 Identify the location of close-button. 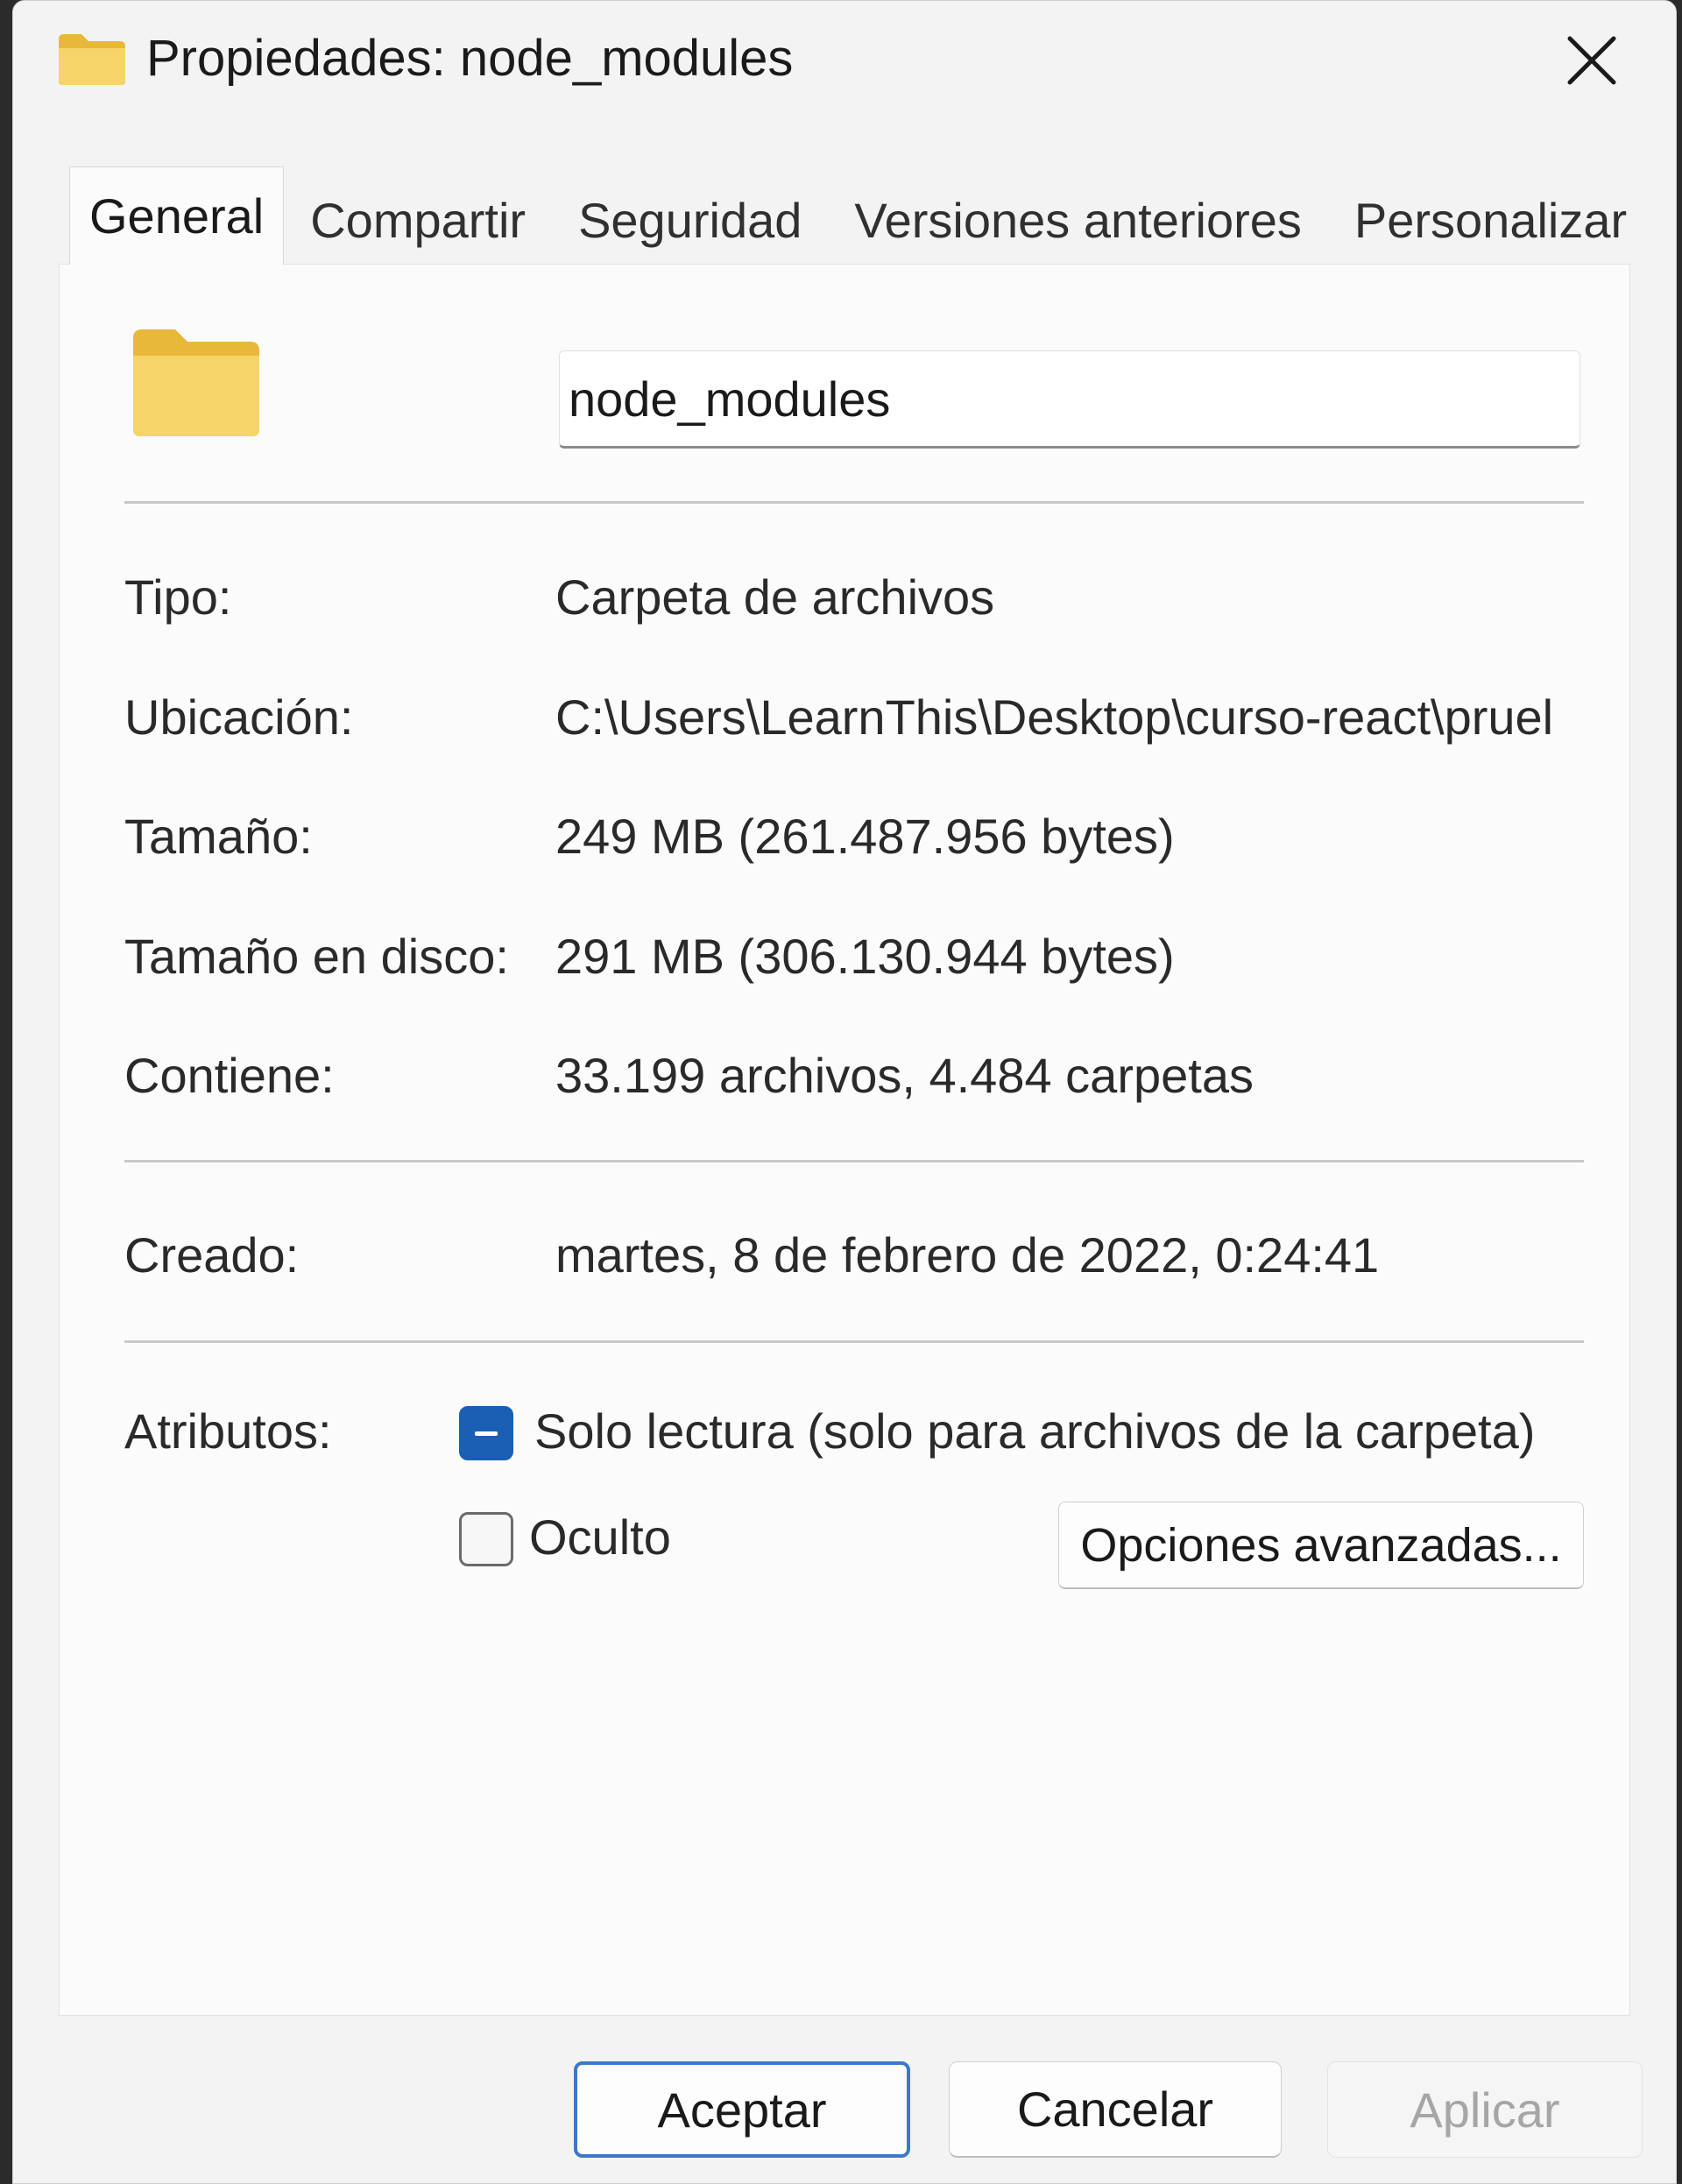
(1591, 62).